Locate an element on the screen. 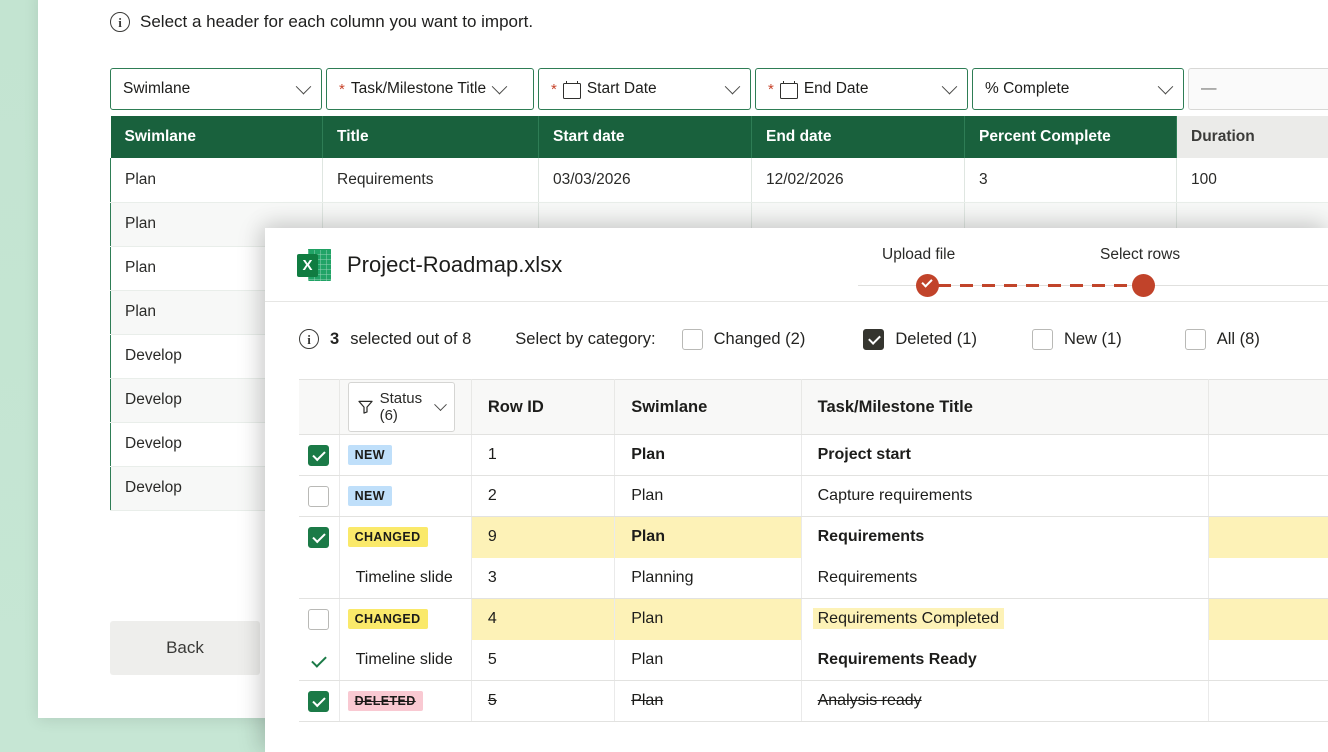 The image size is (1328, 752). selected-count: i 3 selected out of 8 is located at coordinates (385, 339).